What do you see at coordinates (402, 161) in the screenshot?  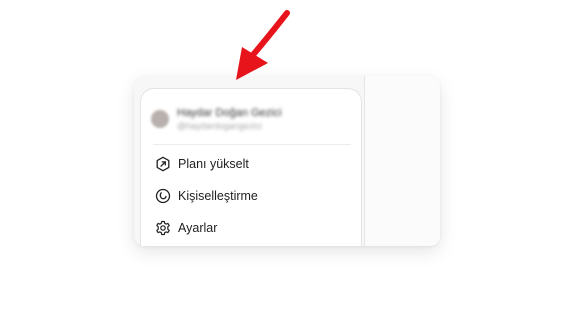 I see `panel-right-area` at bounding box center [402, 161].